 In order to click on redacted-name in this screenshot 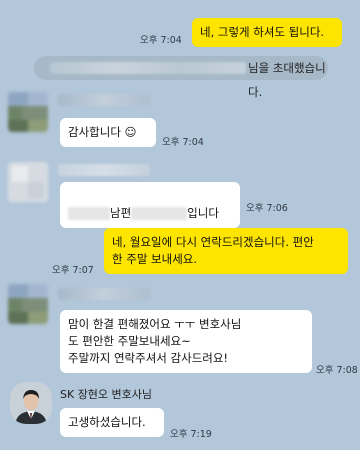, I will do `click(148, 68)`.